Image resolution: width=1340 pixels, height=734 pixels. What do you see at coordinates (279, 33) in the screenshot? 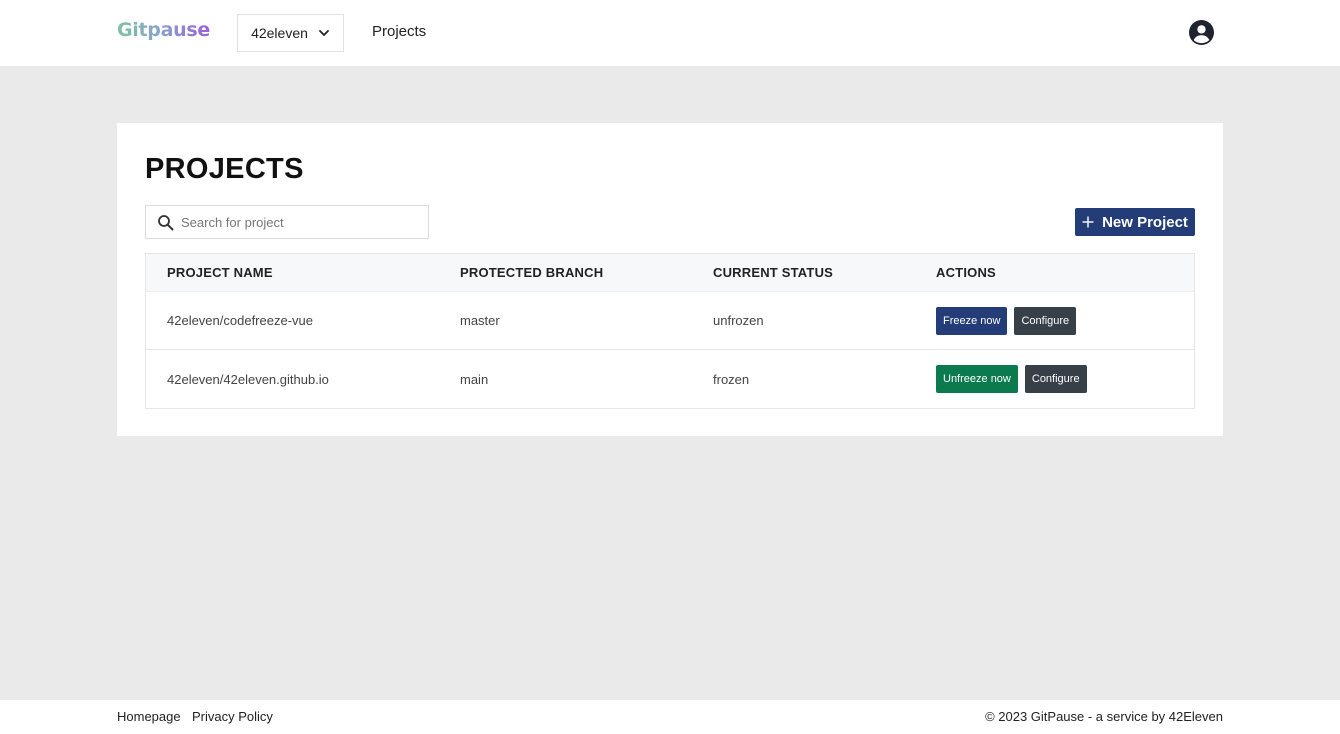
I see `organization-selector-value: 42eleven` at bounding box center [279, 33].